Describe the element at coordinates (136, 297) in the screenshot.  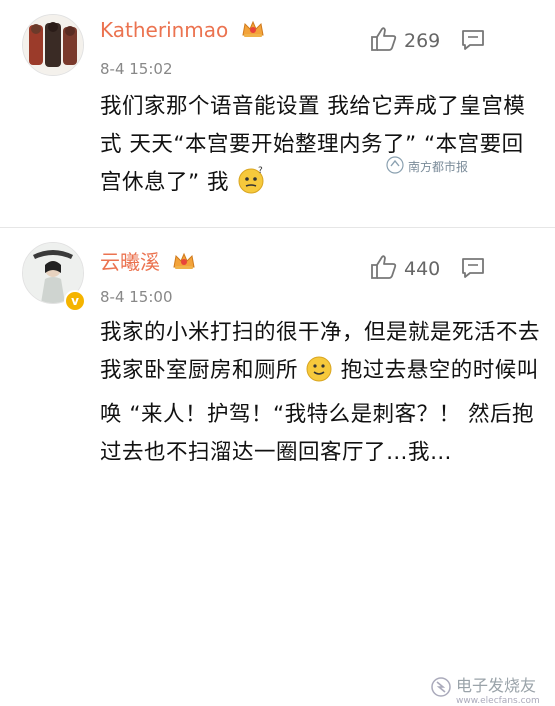
I see `comment-timestamp: 8-4 15:00` at that location.